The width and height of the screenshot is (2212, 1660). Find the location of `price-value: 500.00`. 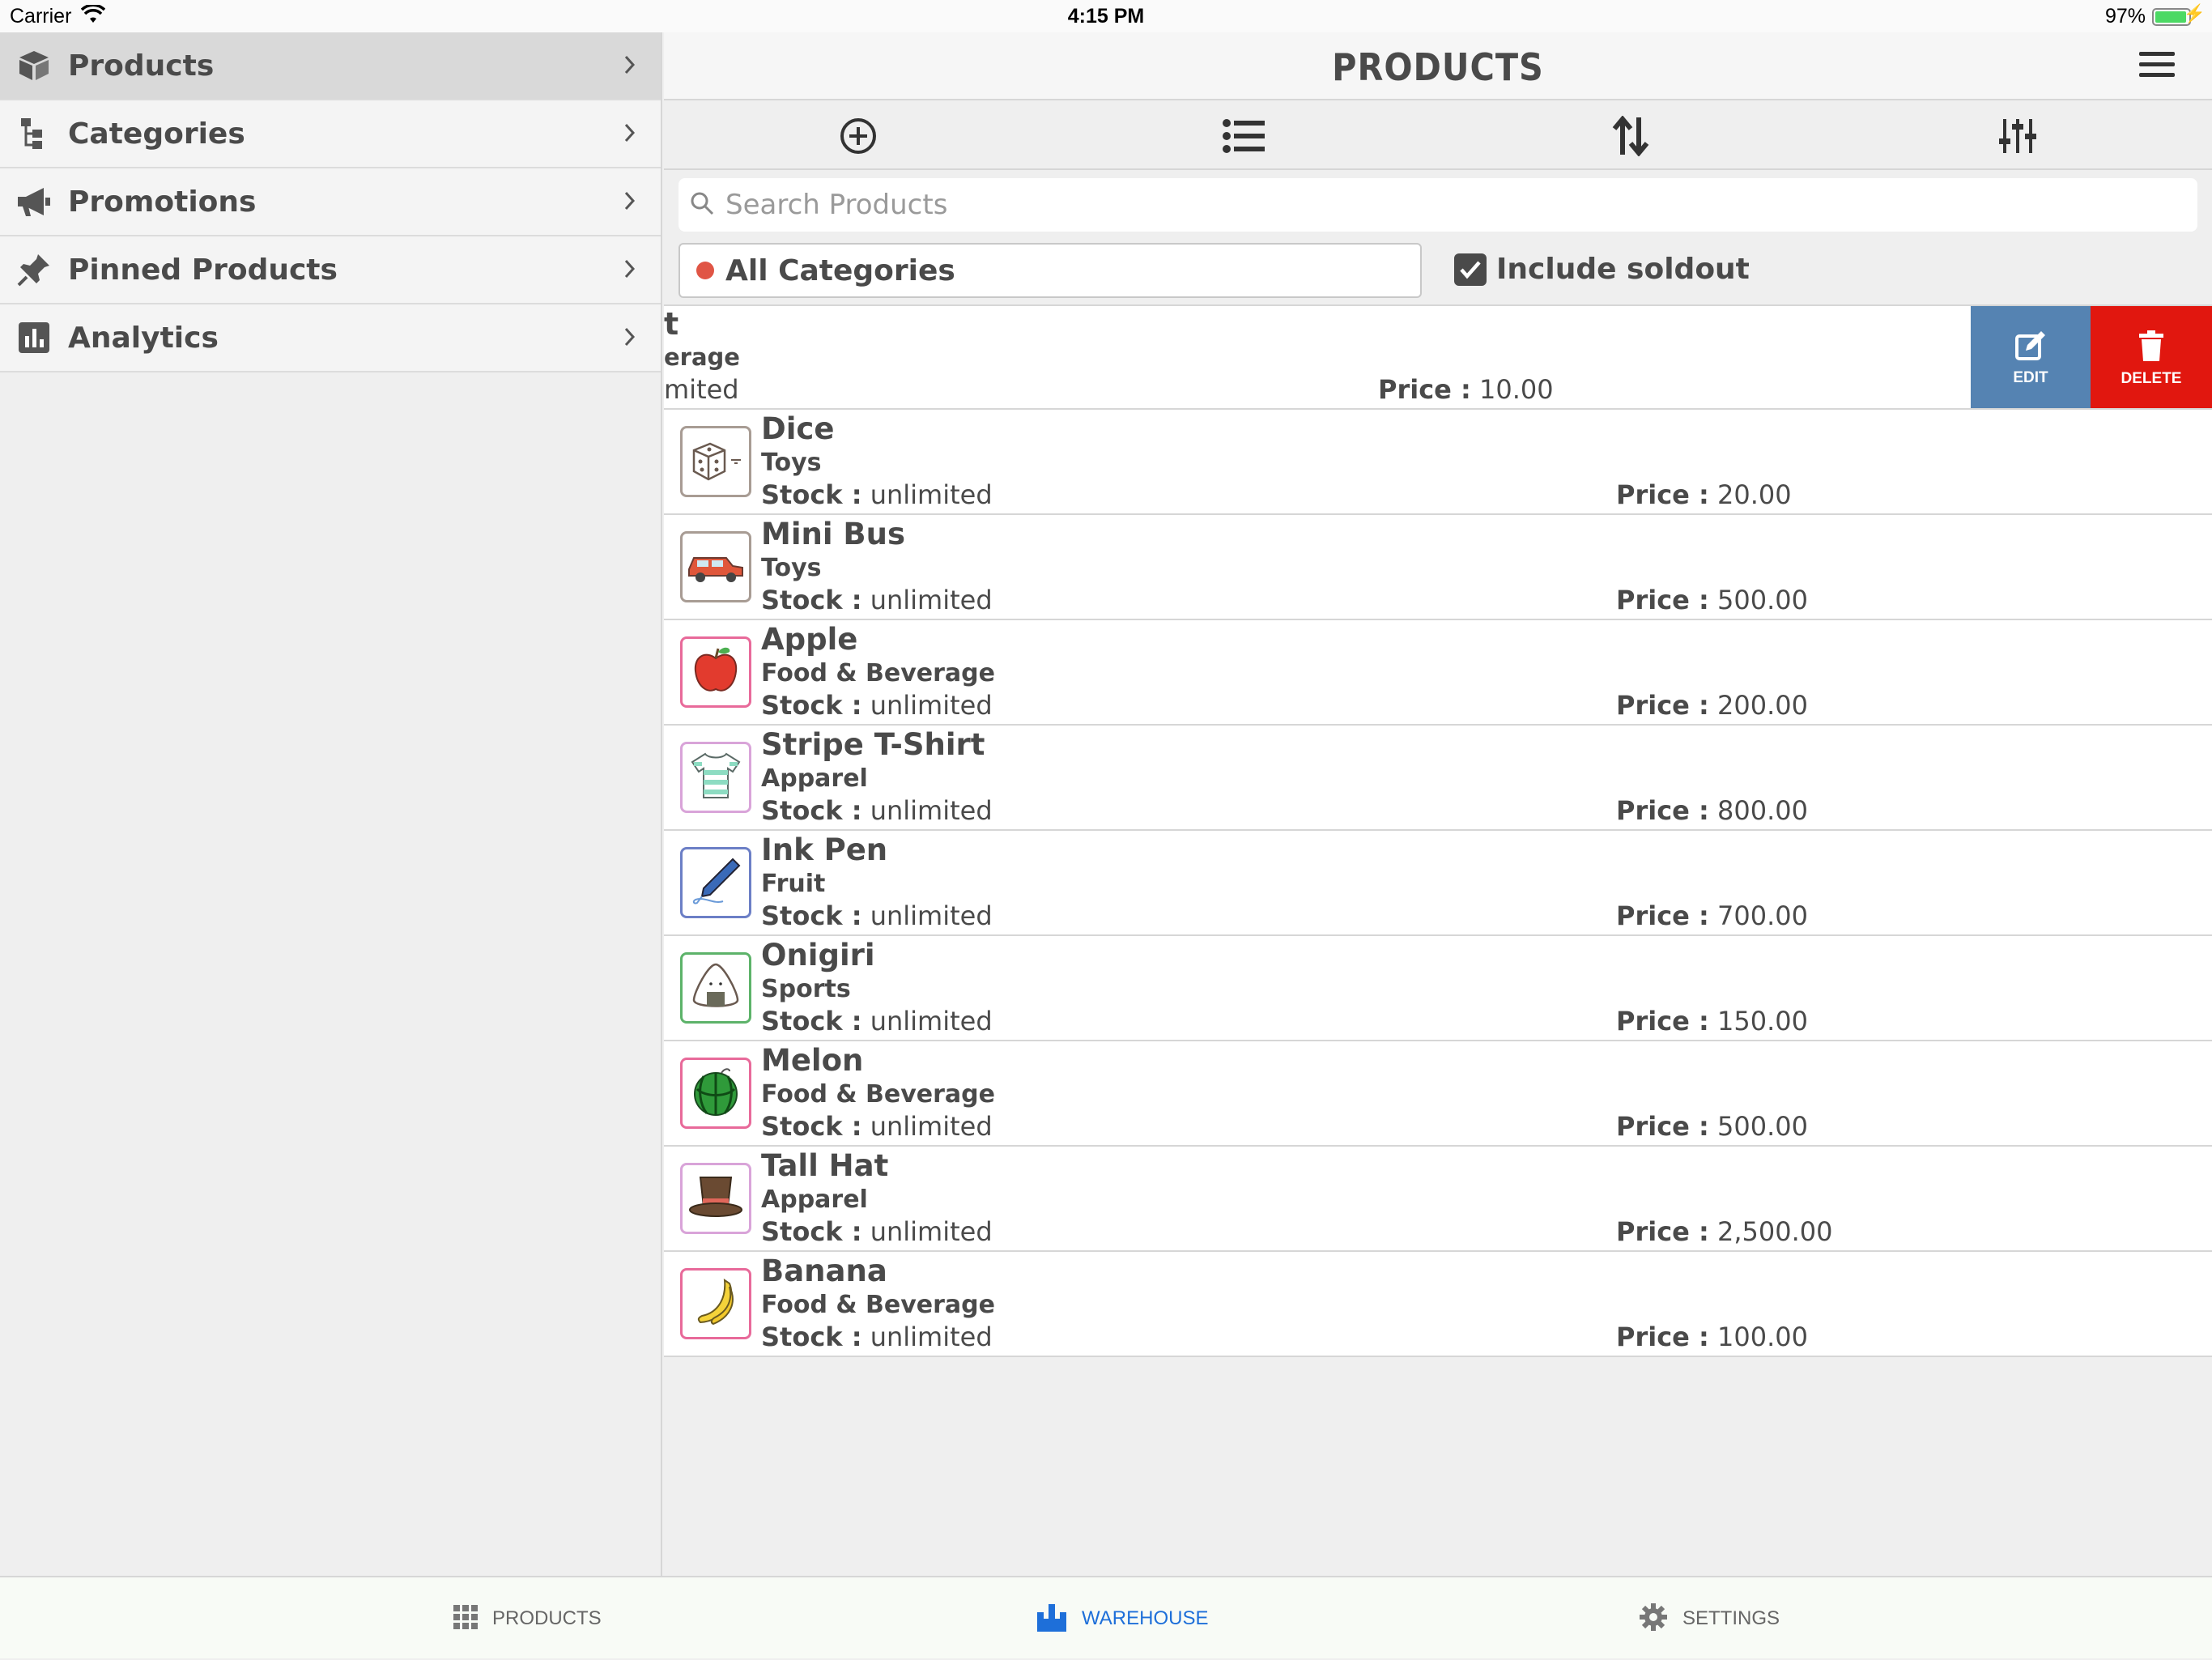

price-value: 500.00 is located at coordinates (1762, 1126).